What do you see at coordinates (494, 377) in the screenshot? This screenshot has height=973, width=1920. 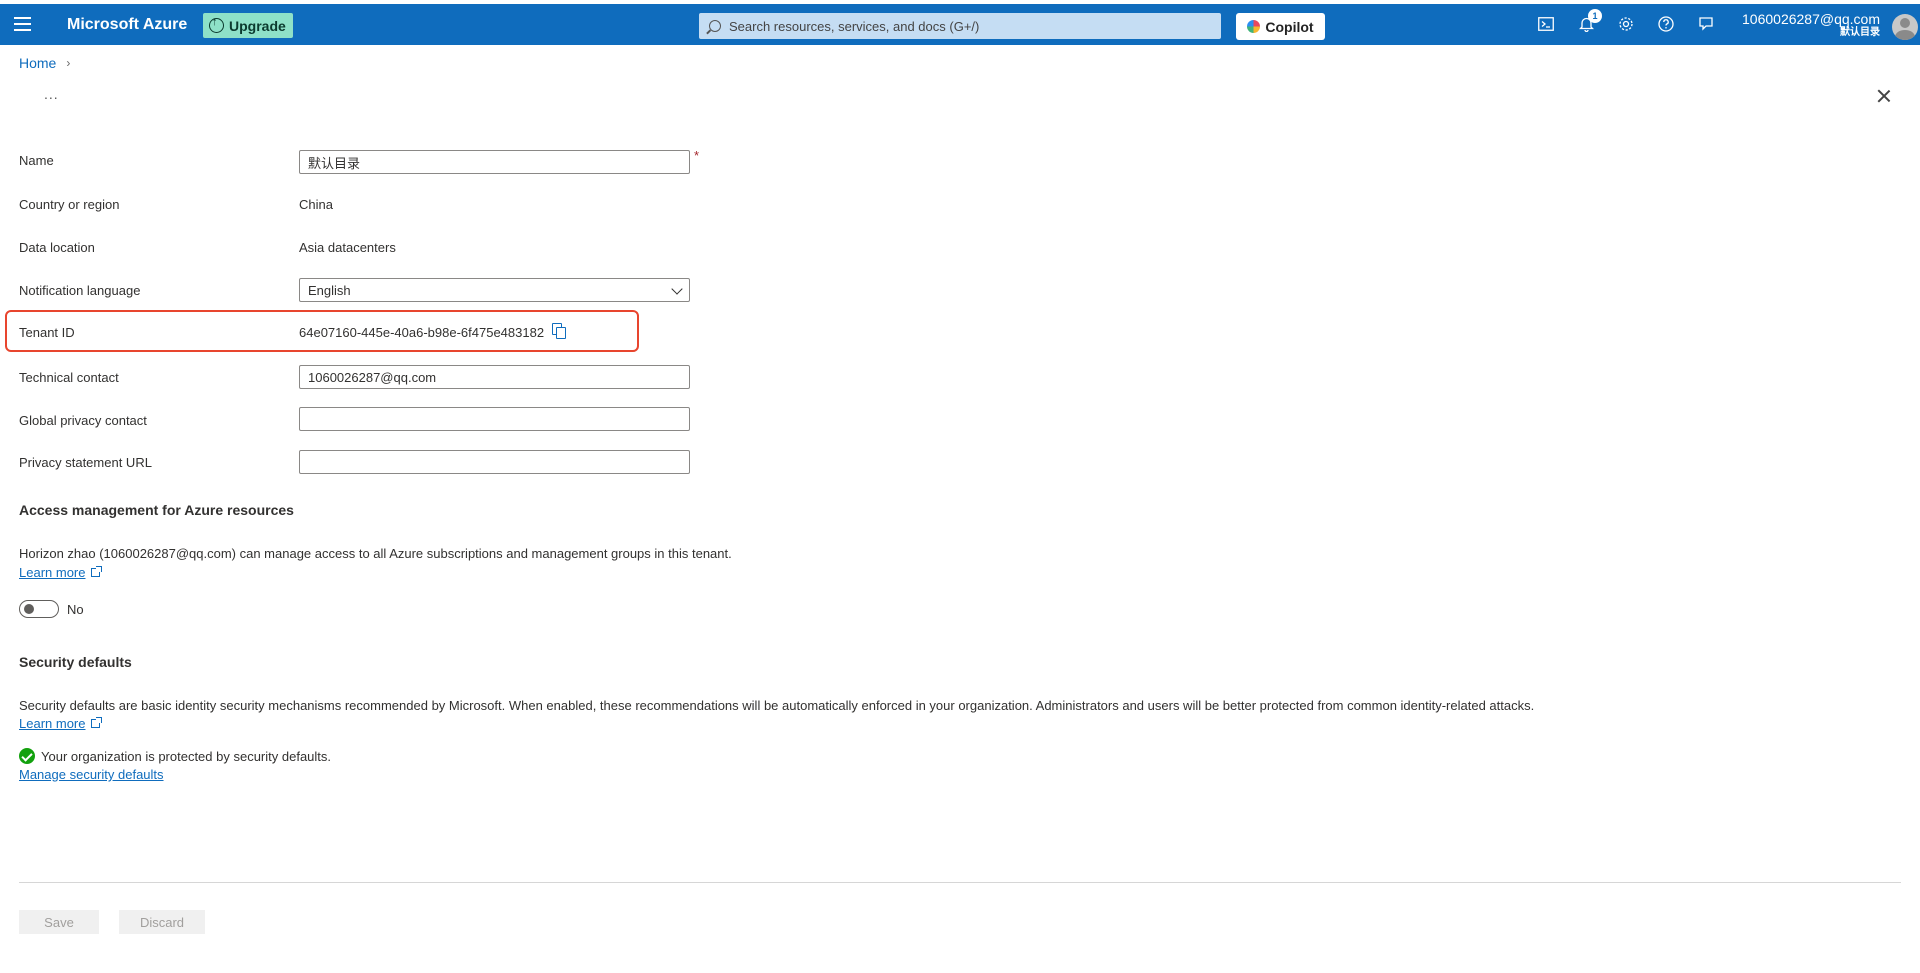 I see `technical-contact-field` at bounding box center [494, 377].